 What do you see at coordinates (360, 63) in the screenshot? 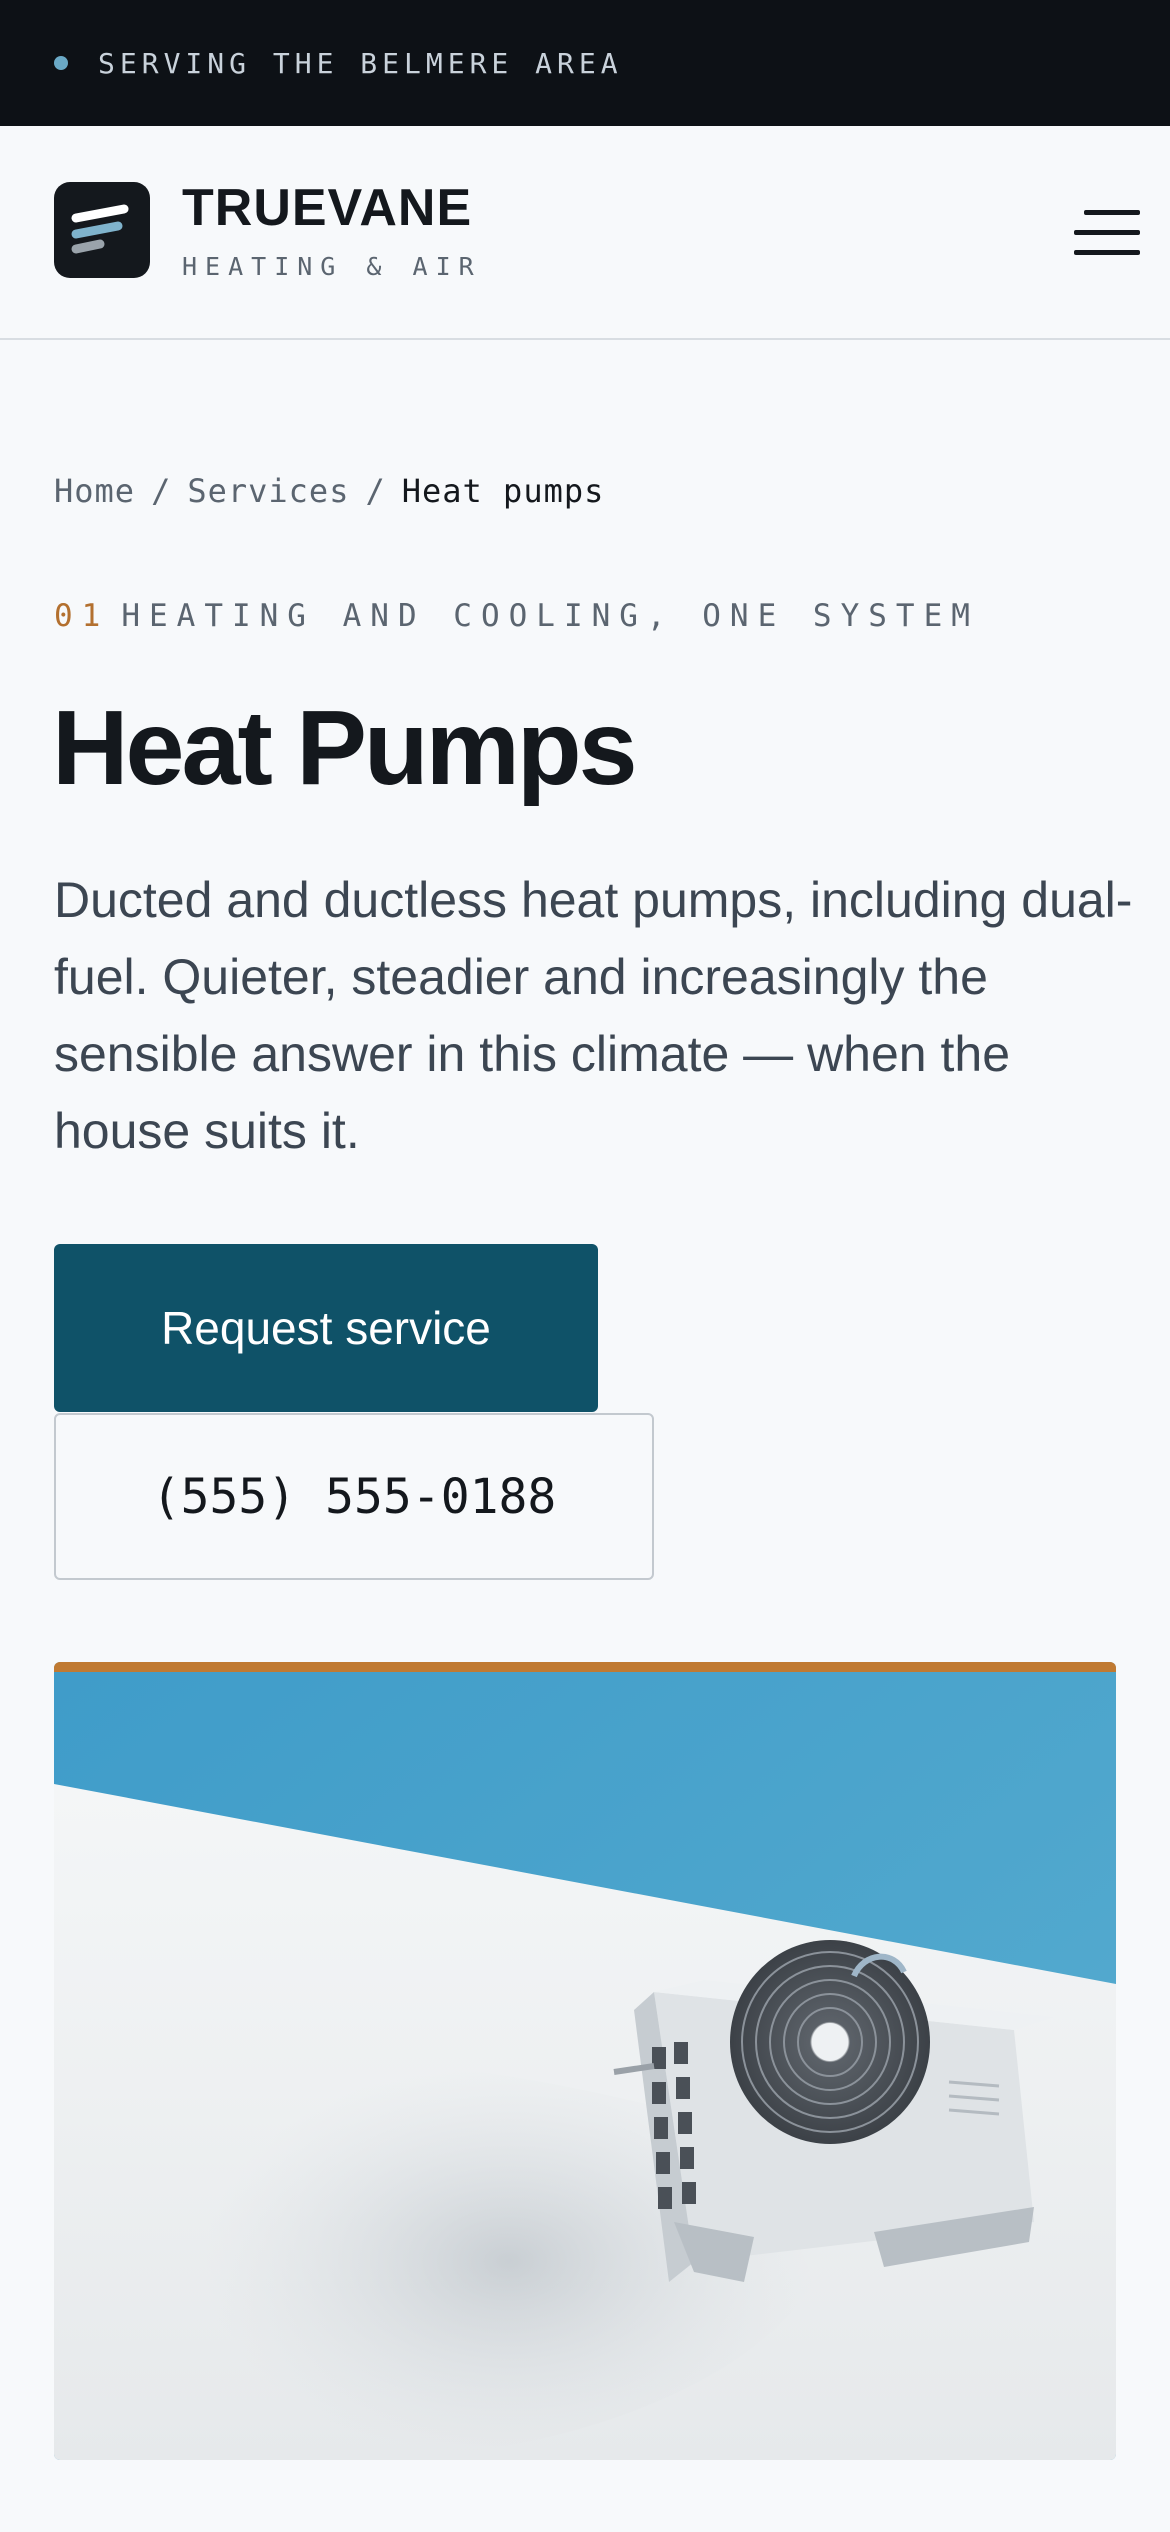
I see `service-area-text: SERVING THE BELMERE AREA` at bounding box center [360, 63].